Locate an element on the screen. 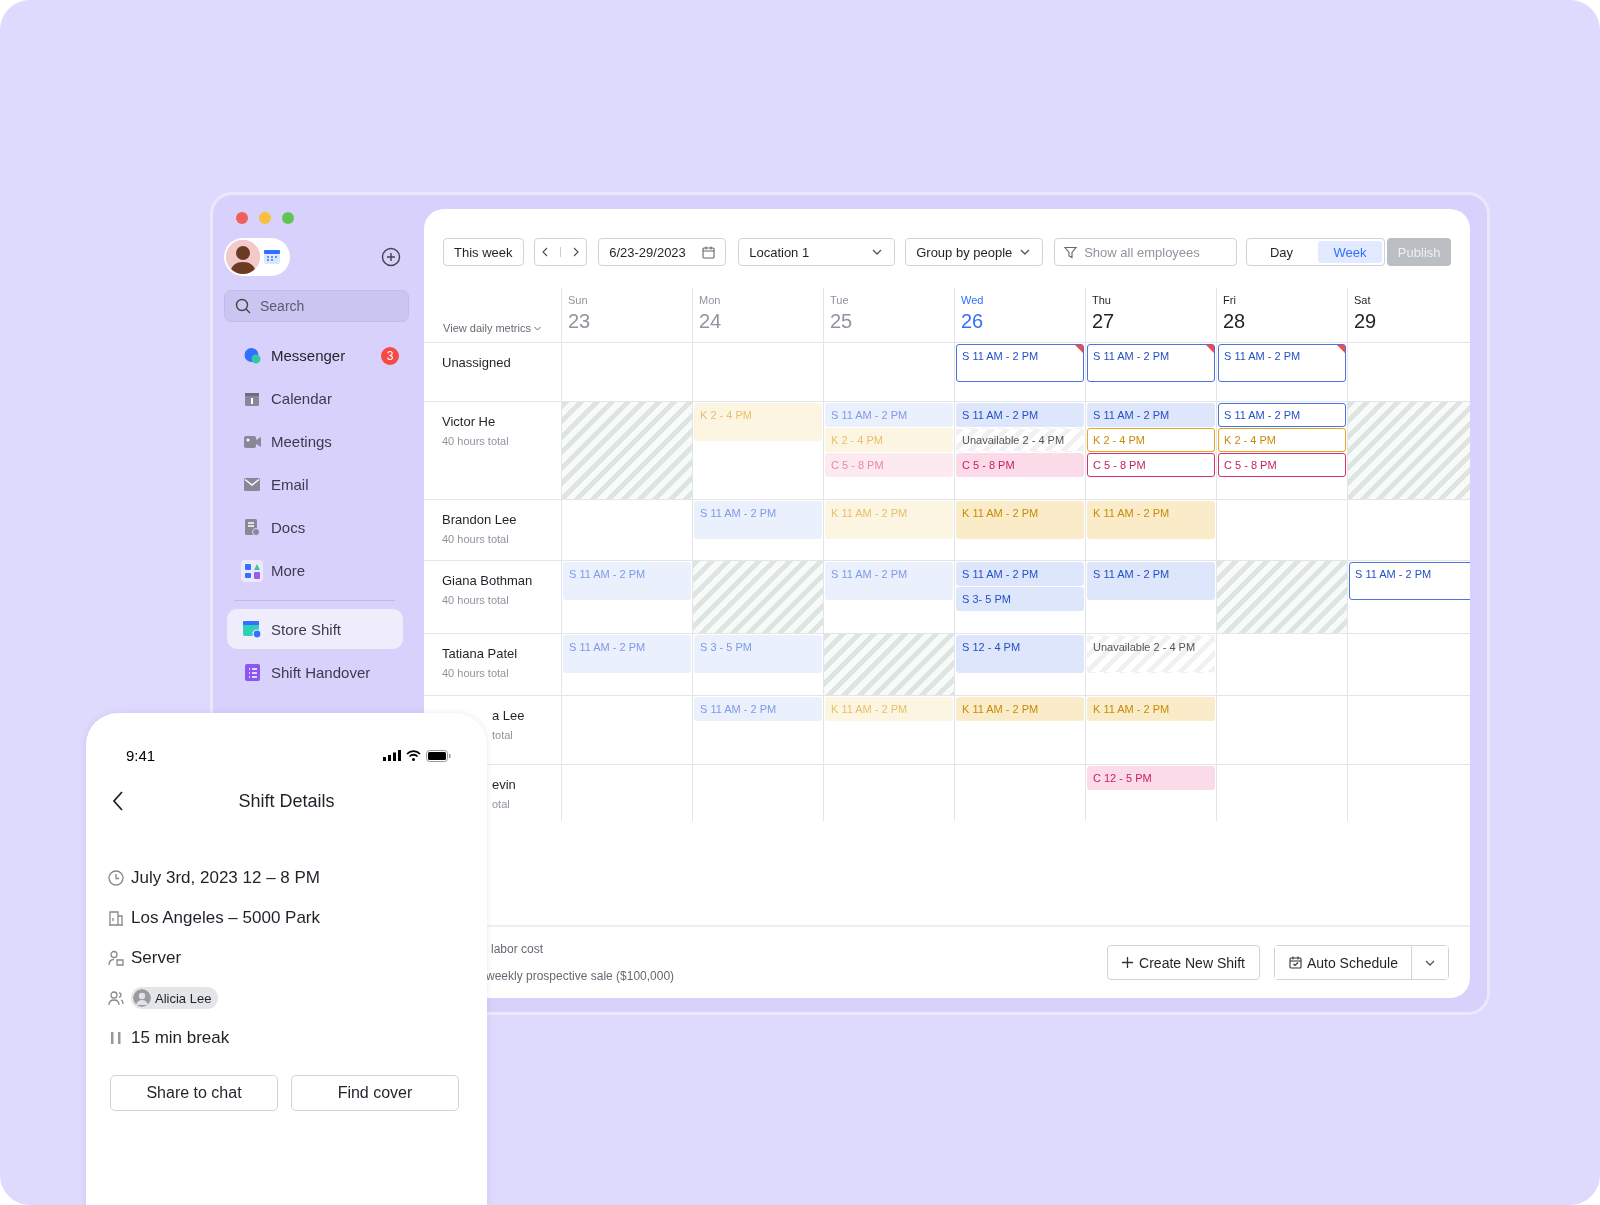  profile-pill is located at coordinates (257, 257).